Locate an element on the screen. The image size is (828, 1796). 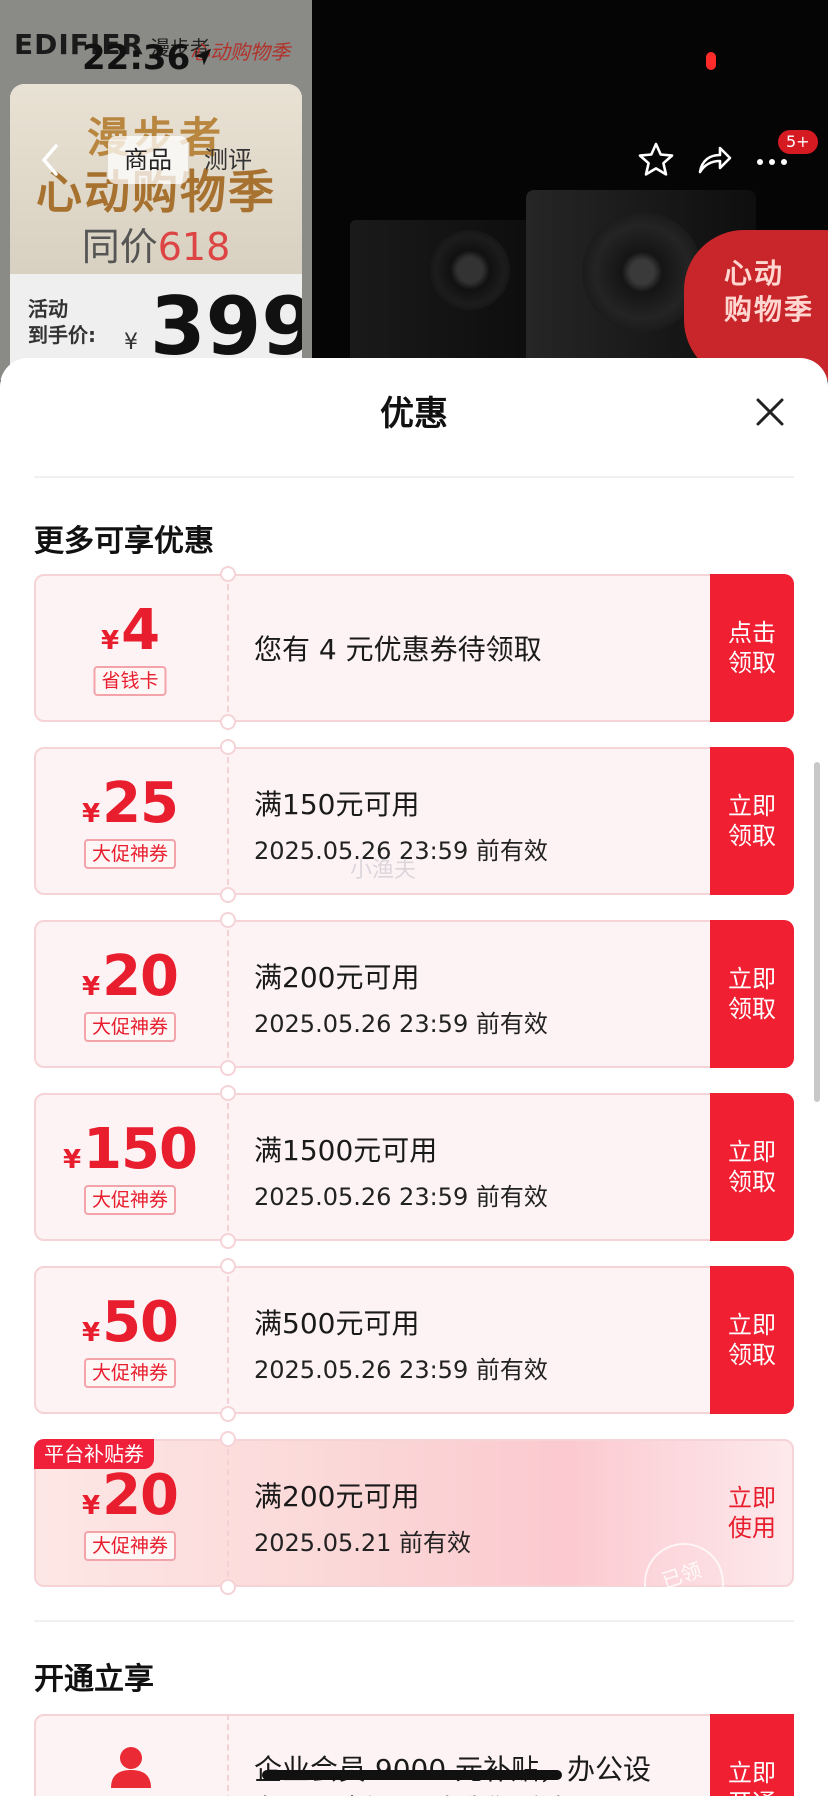
coupon-amount: ¥4 is located at coordinates (130, 630).